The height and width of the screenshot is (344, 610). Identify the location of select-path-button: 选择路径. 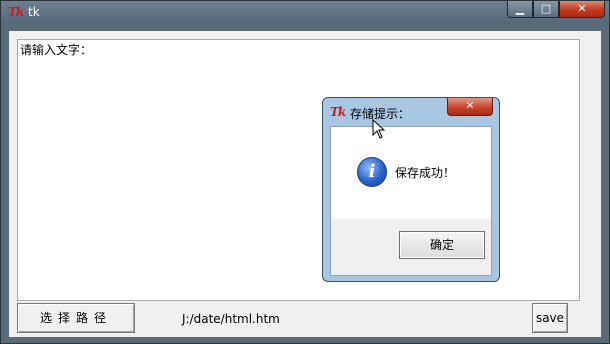
(76, 318).